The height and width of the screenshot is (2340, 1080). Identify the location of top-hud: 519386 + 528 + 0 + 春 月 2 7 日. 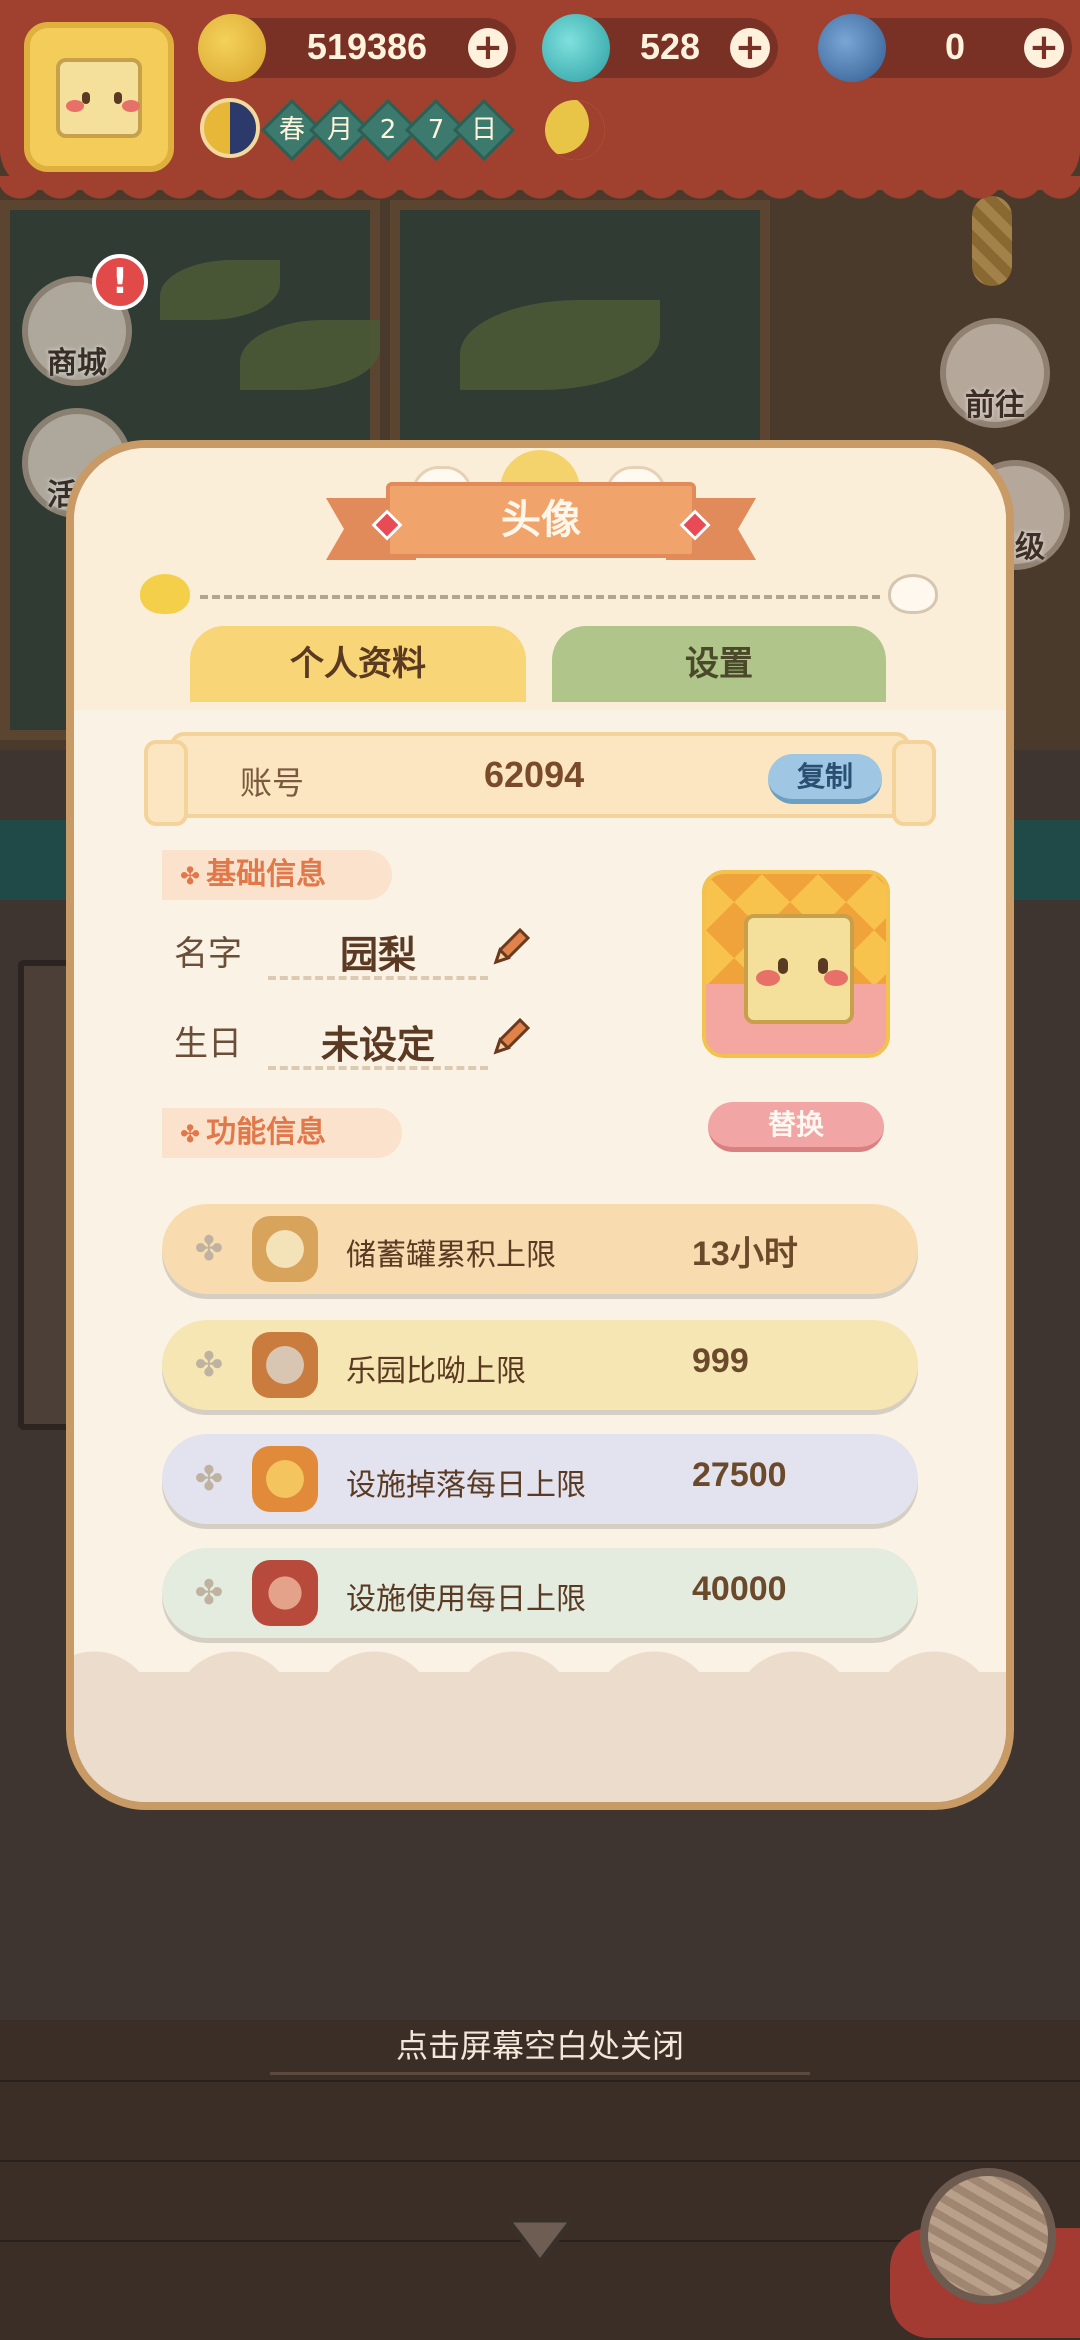
(540, 102).